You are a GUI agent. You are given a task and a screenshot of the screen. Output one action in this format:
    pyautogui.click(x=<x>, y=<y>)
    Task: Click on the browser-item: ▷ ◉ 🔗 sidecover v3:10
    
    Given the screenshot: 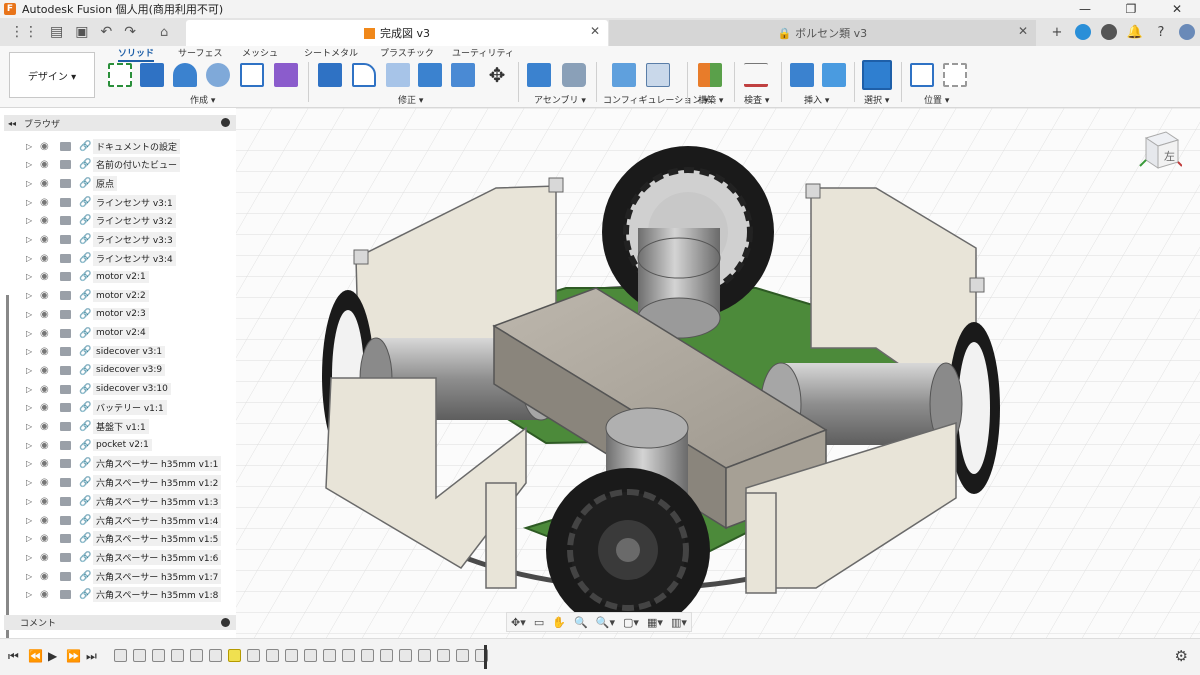 What is the action you would take?
    pyautogui.click(x=131, y=389)
    